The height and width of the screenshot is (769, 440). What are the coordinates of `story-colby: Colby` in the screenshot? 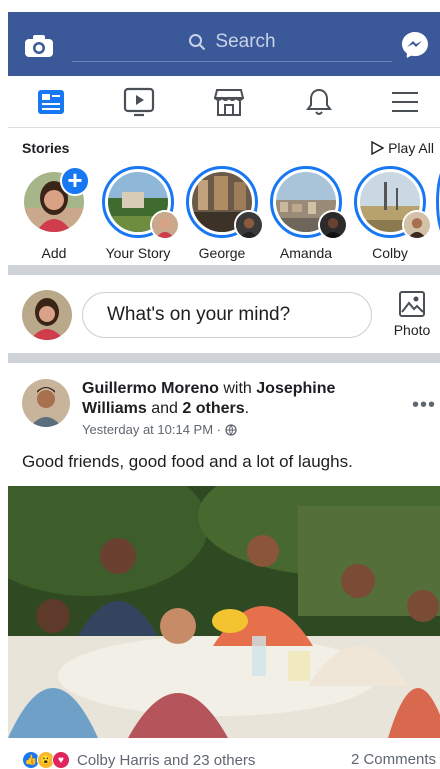 It's located at (393, 213).